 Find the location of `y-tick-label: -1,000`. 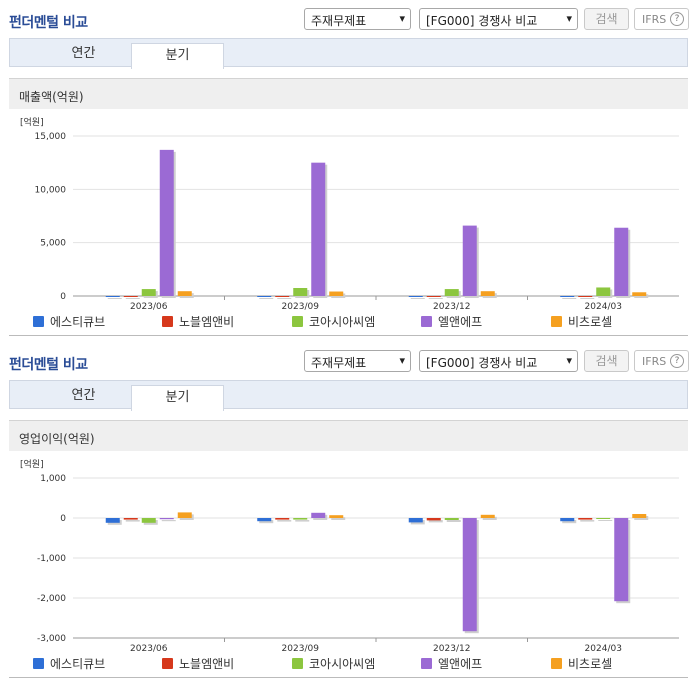

y-tick-label: -1,000 is located at coordinates (51, 559).